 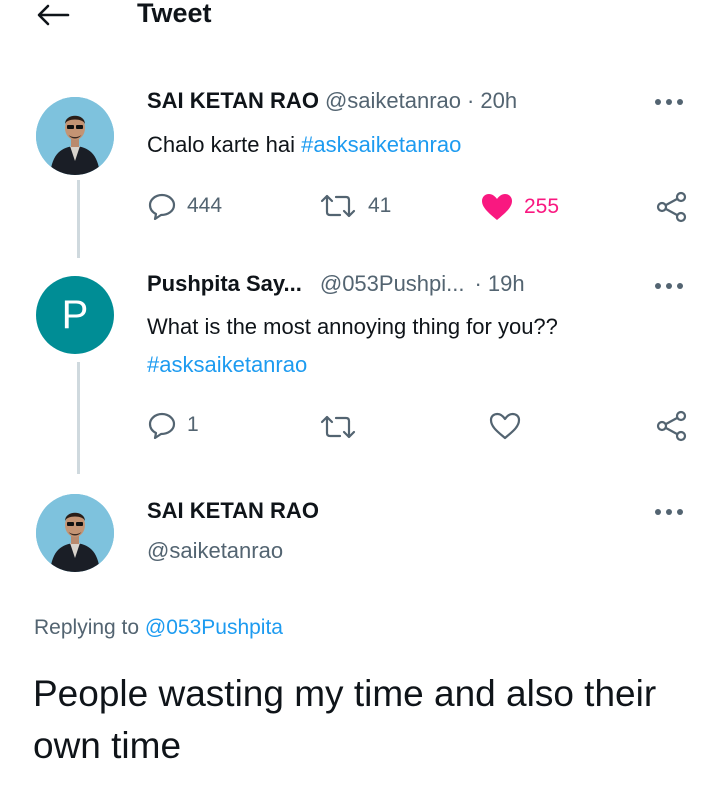 What do you see at coordinates (505, 426) in the screenshot?
I see `heart-icon` at bounding box center [505, 426].